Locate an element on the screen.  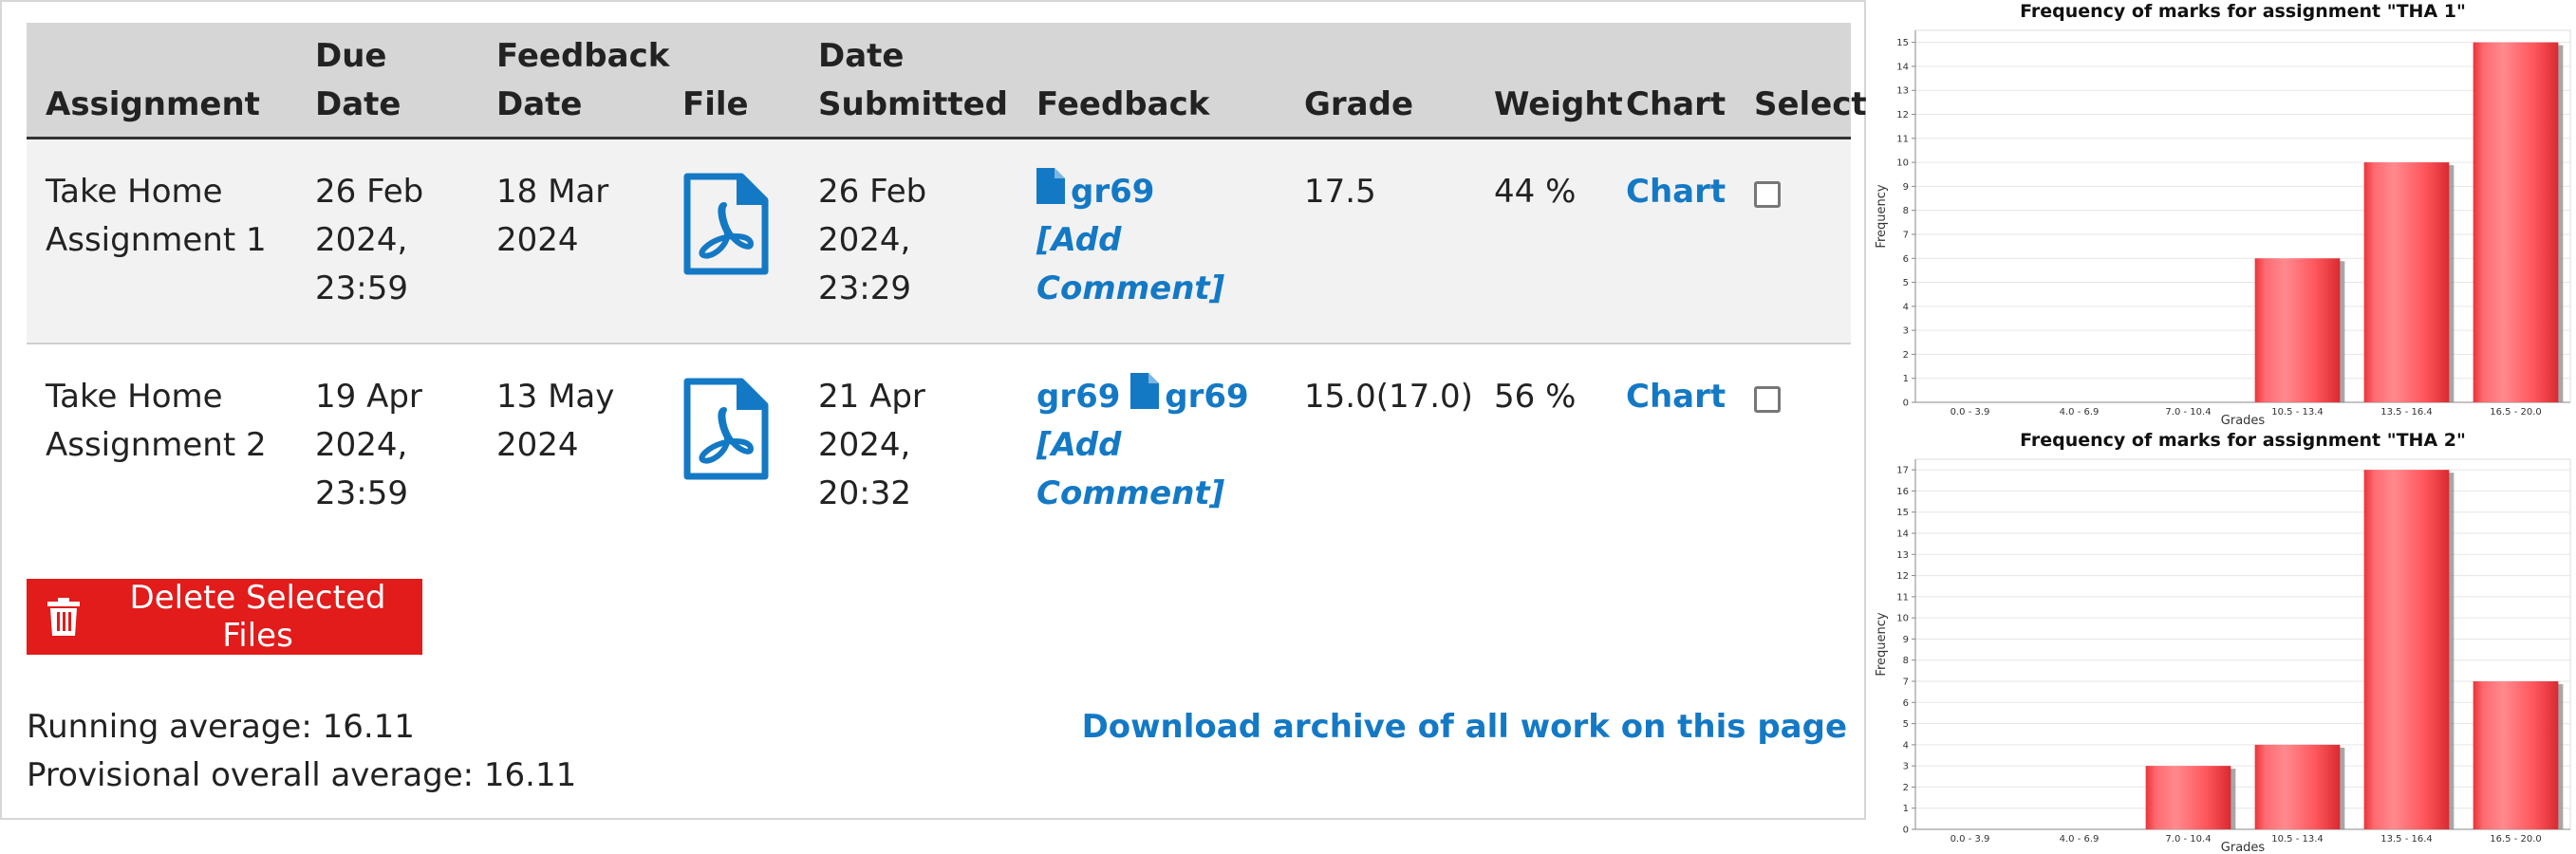
chart-1-ytick-label: 15 is located at coordinates (1902, 513).